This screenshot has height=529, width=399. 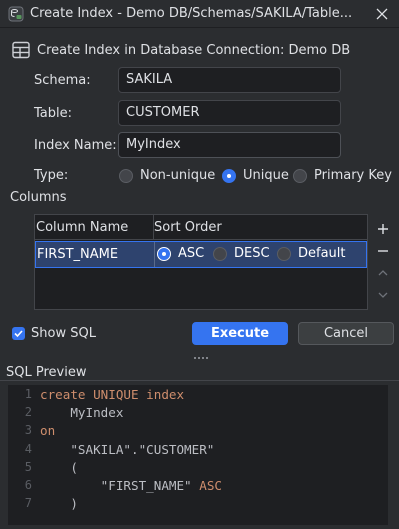 What do you see at coordinates (53, 113) in the screenshot?
I see `table-label: Table:` at bounding box center [53, 113].